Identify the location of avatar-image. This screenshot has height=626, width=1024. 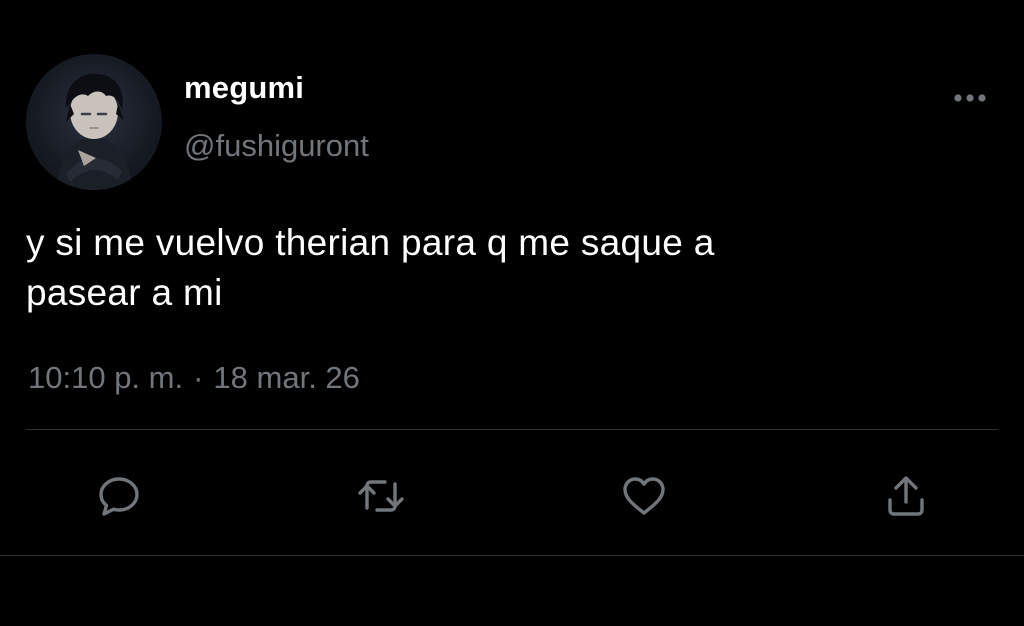
(94, 131).